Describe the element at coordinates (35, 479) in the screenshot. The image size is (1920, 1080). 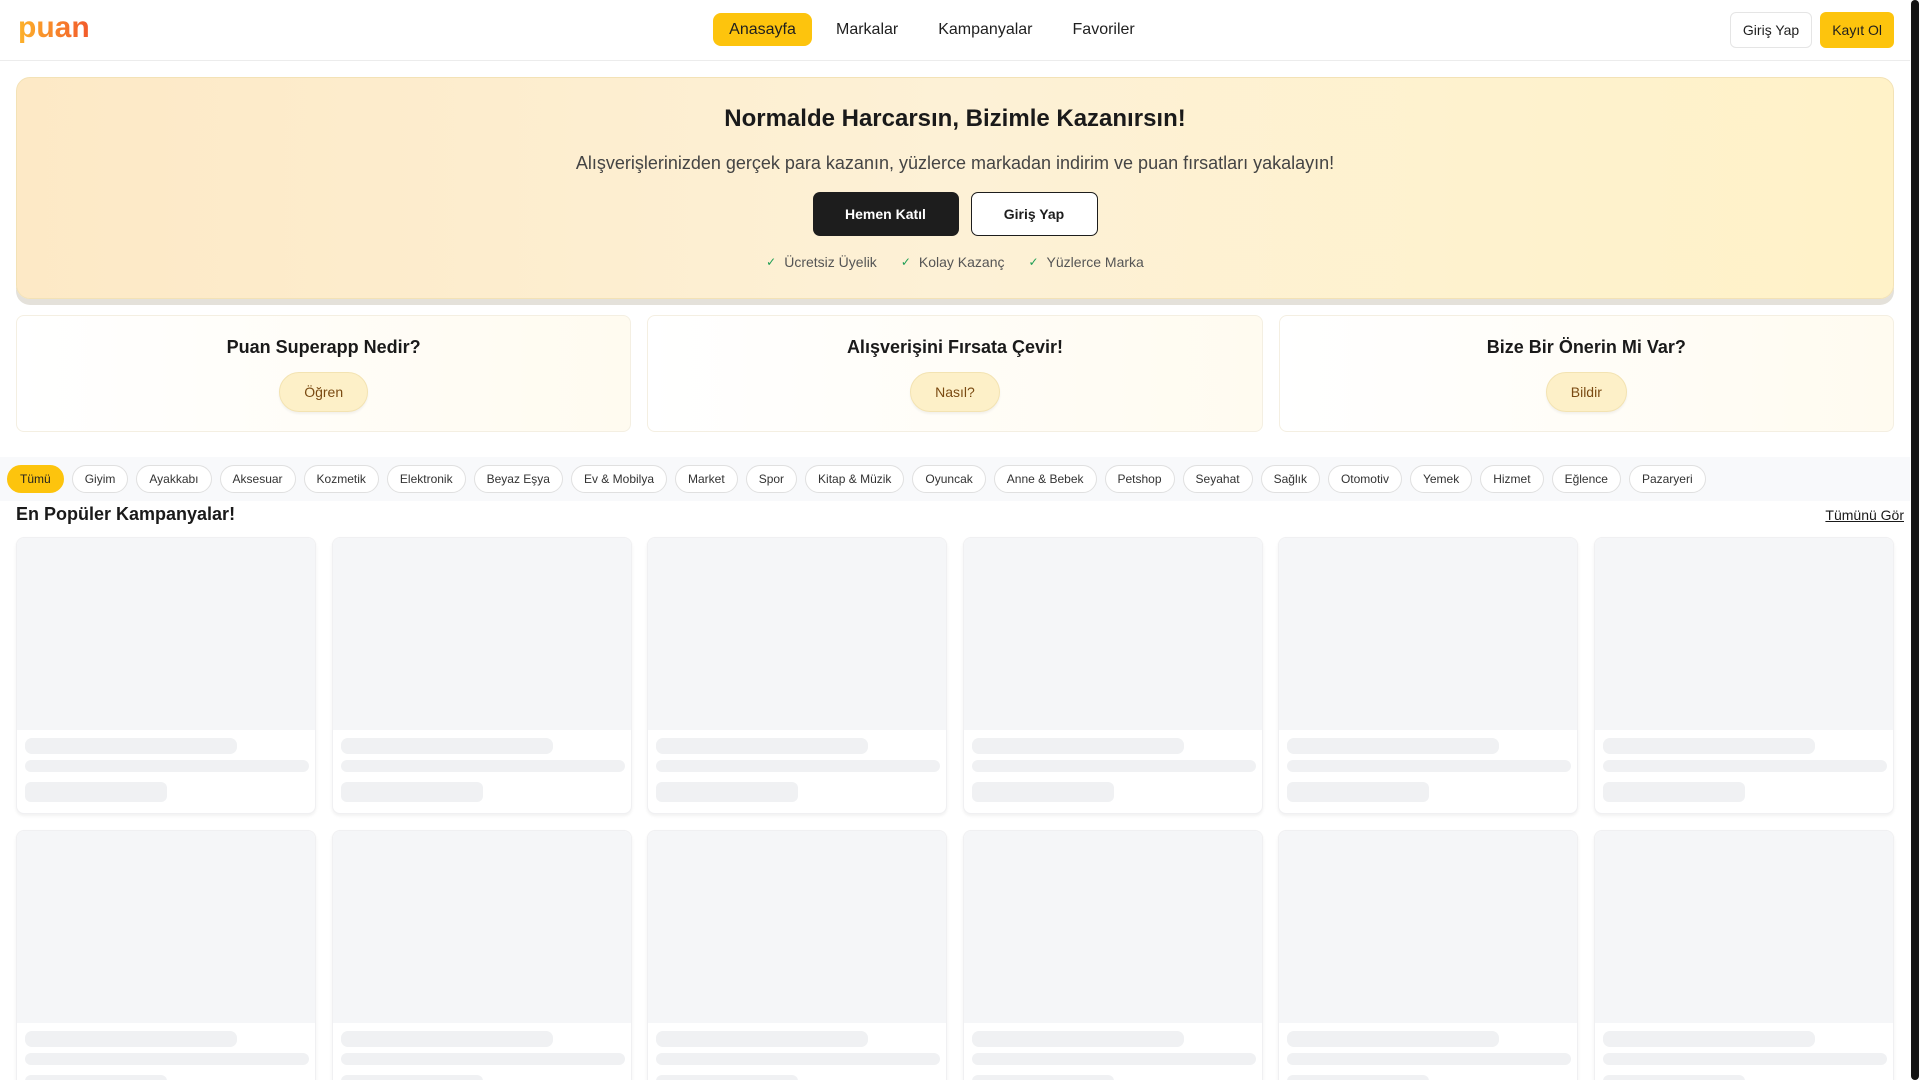
I see `category-chip: Tümü` at that location.